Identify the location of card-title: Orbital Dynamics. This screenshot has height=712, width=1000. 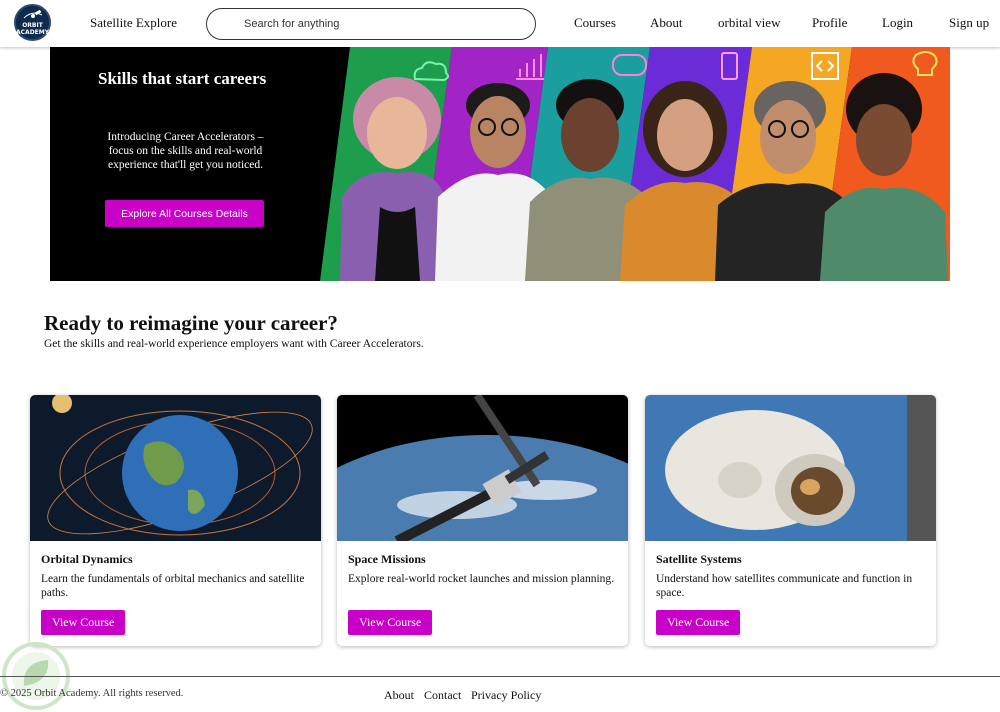
(87, 559).